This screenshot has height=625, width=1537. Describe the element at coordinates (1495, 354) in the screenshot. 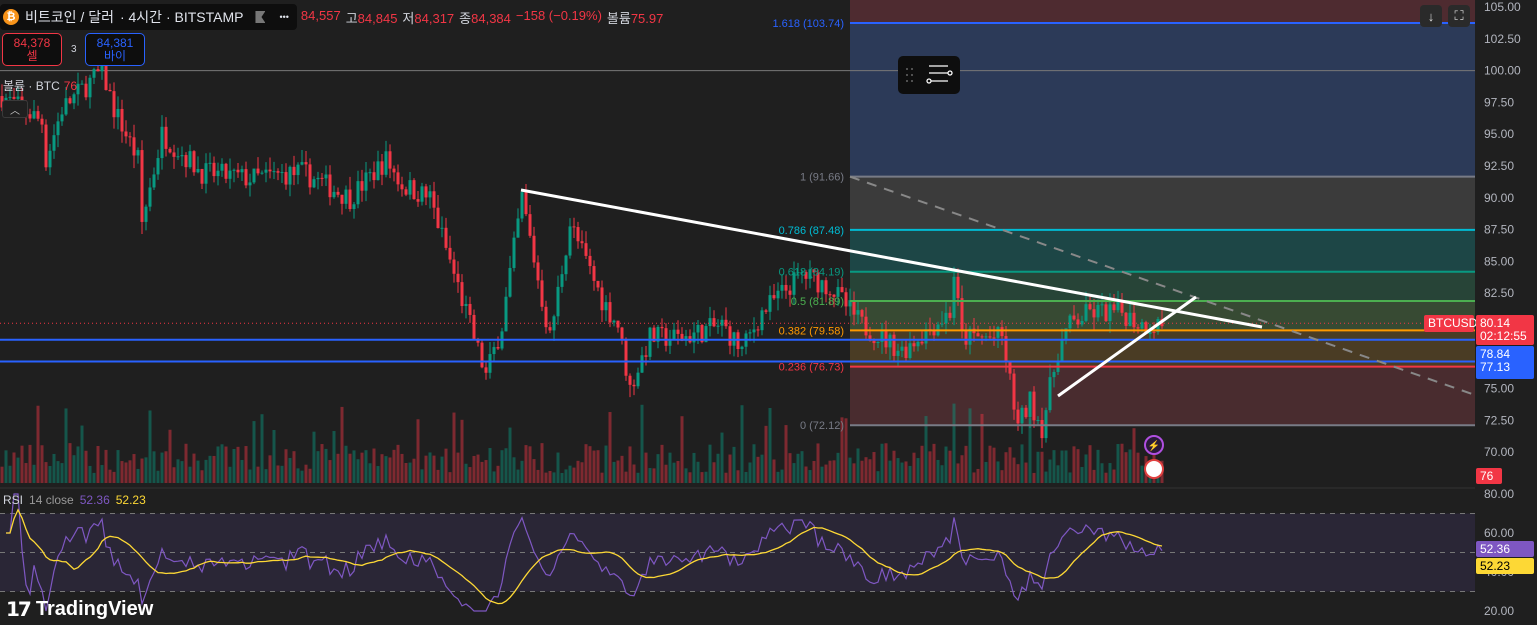

I see `support-levels-tag-text: 78.84` at that location.